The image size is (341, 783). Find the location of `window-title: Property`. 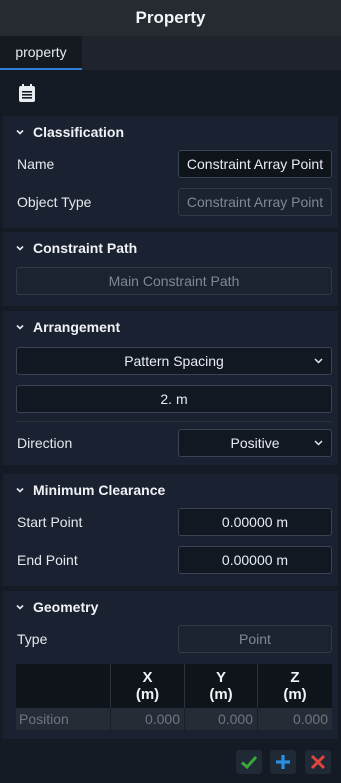

window-title: Property is located at coordinates (170, 18).